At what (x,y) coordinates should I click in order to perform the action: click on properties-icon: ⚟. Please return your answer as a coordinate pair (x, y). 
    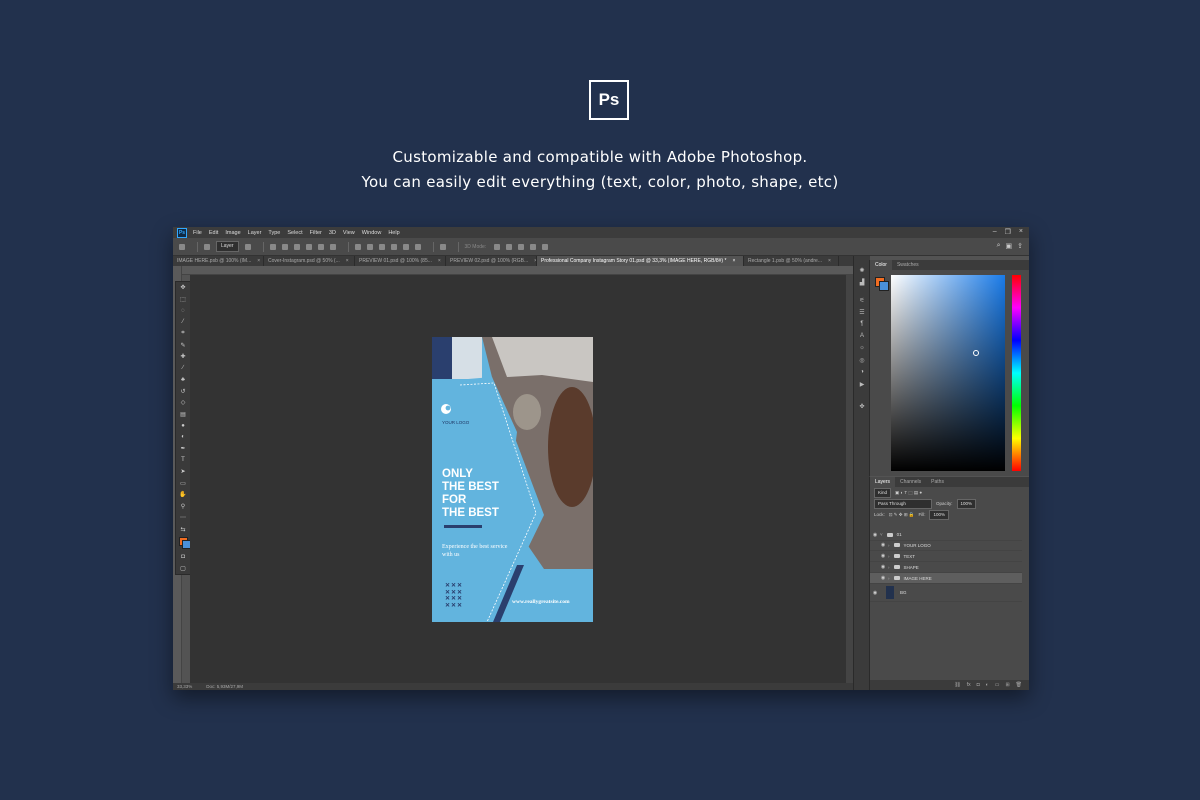
    Looking at the image, I should click on (862, 300).